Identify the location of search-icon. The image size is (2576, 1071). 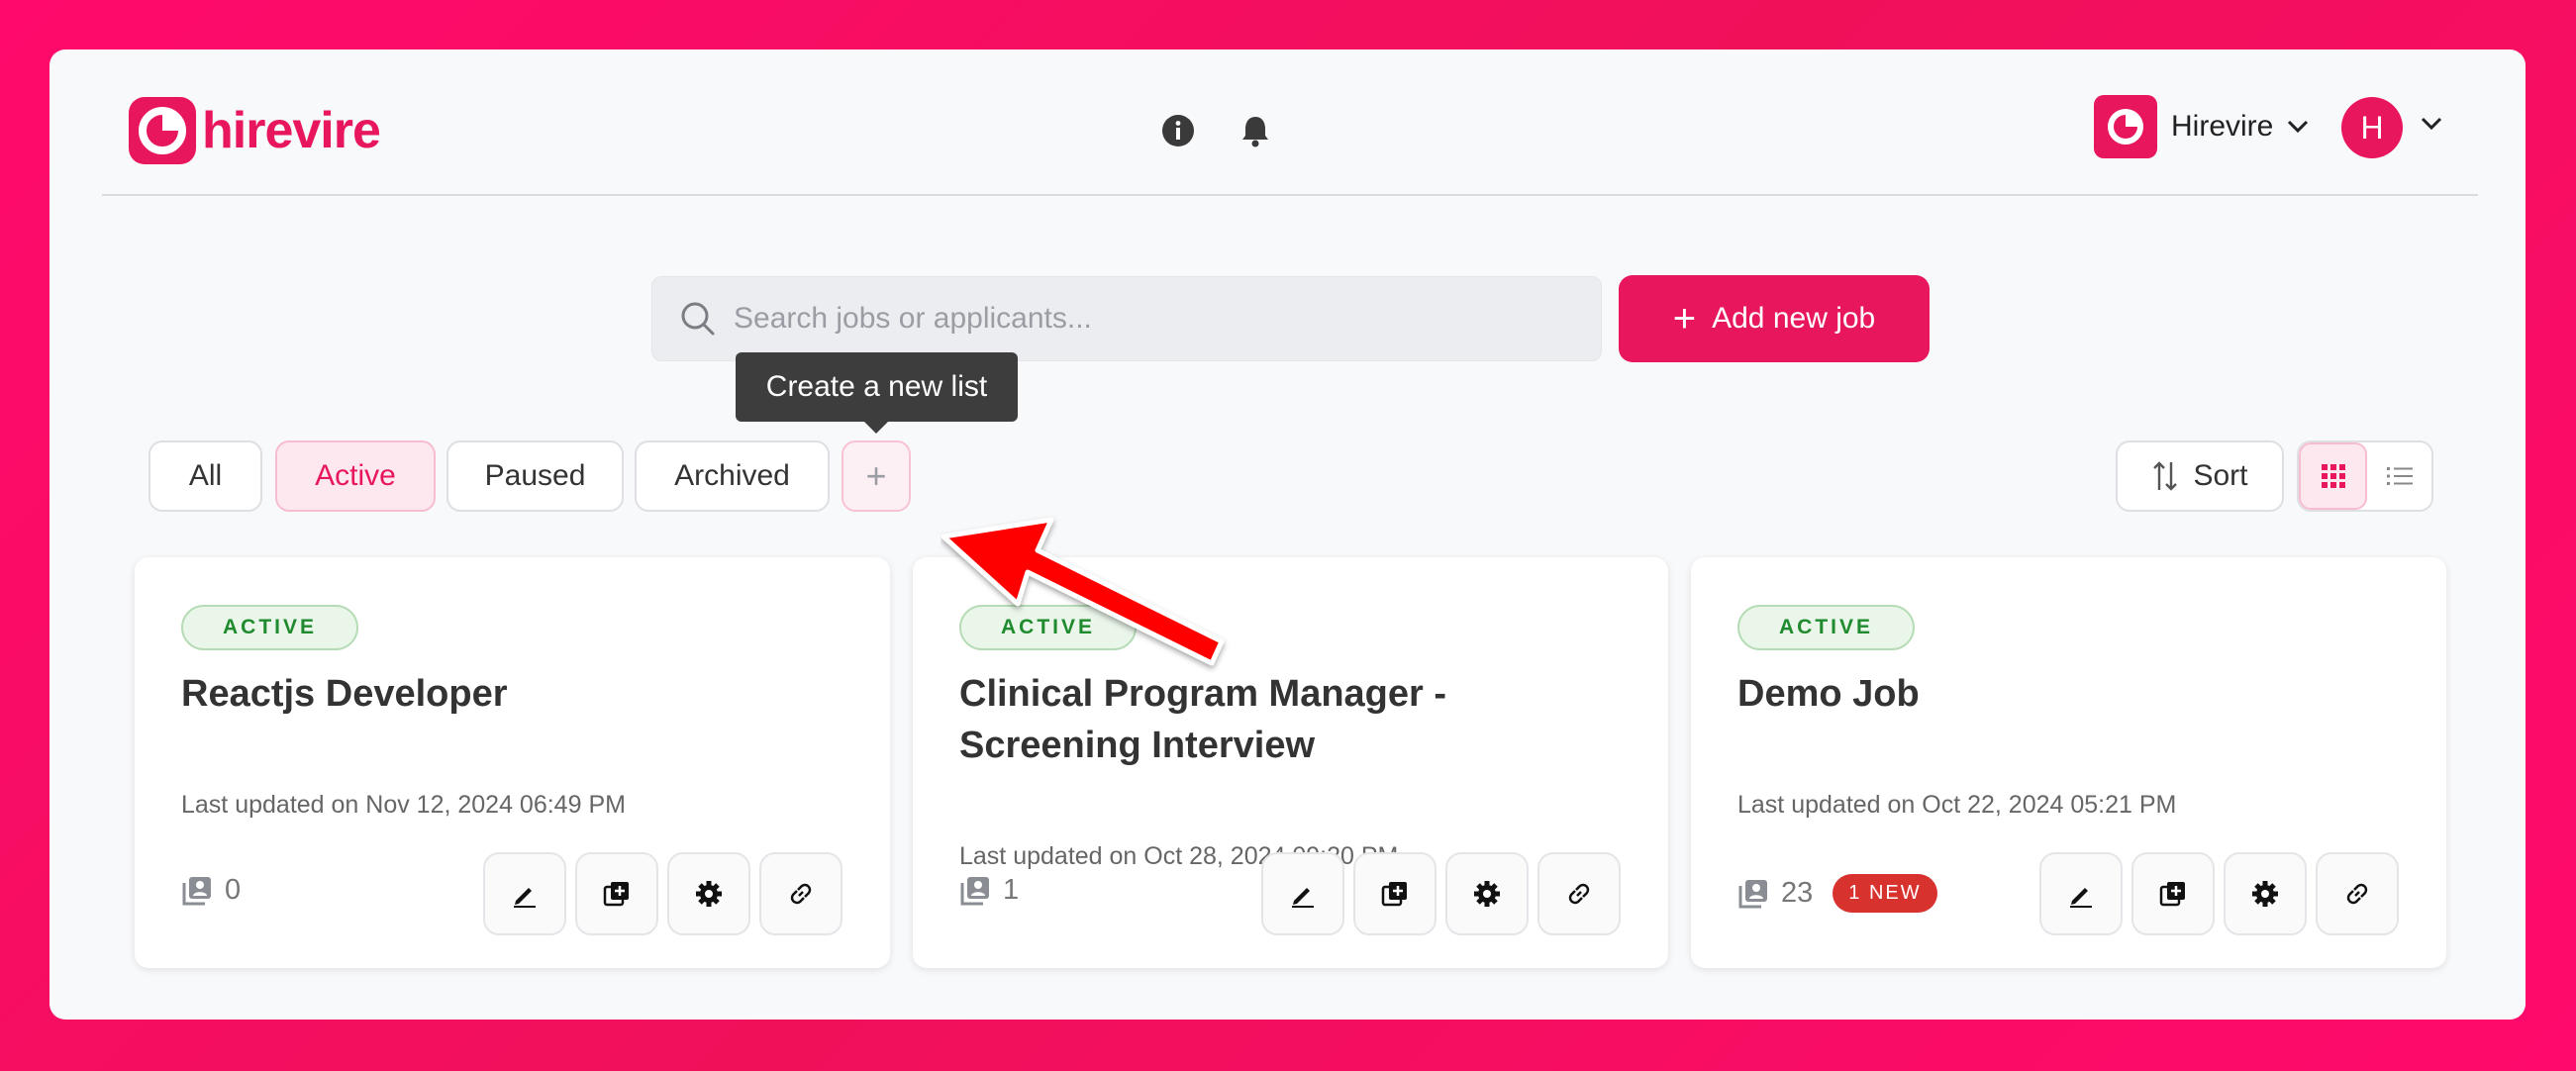
(698, 319).